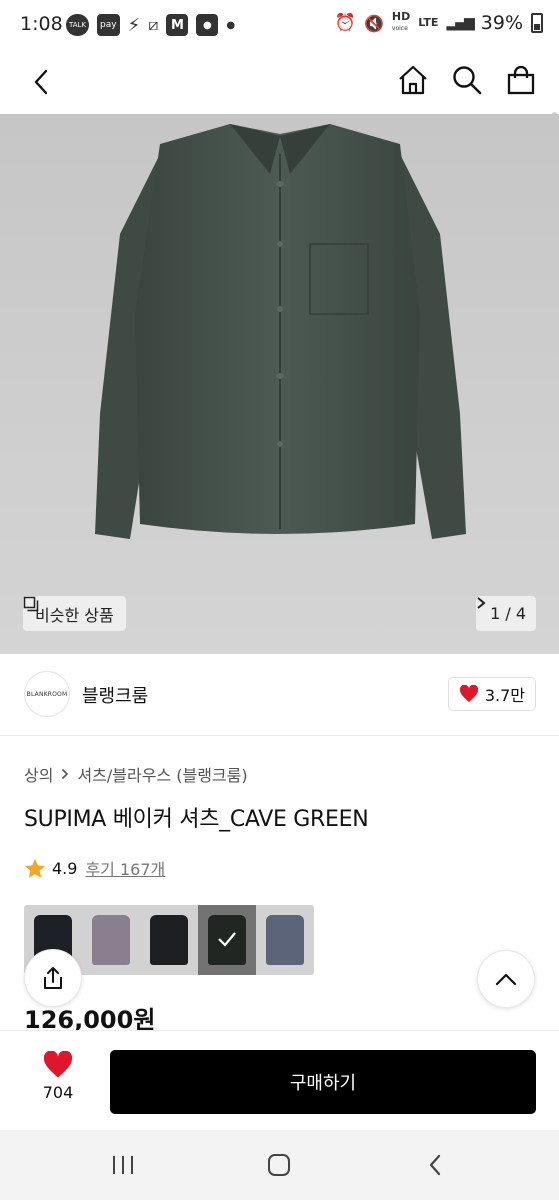 This screenshot has height=1200, width=559. Describe the element at coordinates (401, 16) in the screenshot. I see `hd-label: HD` at that location.